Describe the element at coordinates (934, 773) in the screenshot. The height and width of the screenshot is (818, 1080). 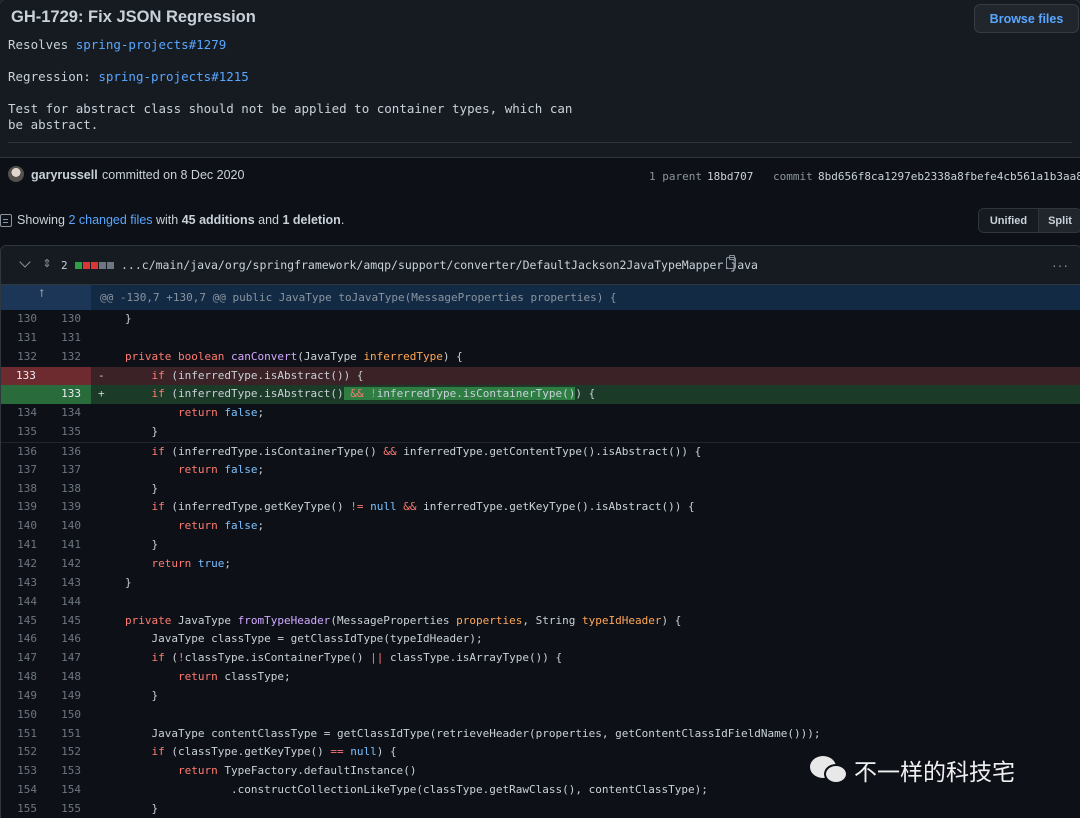
I see `watermark-text: 不一样的科技宅` at that location.